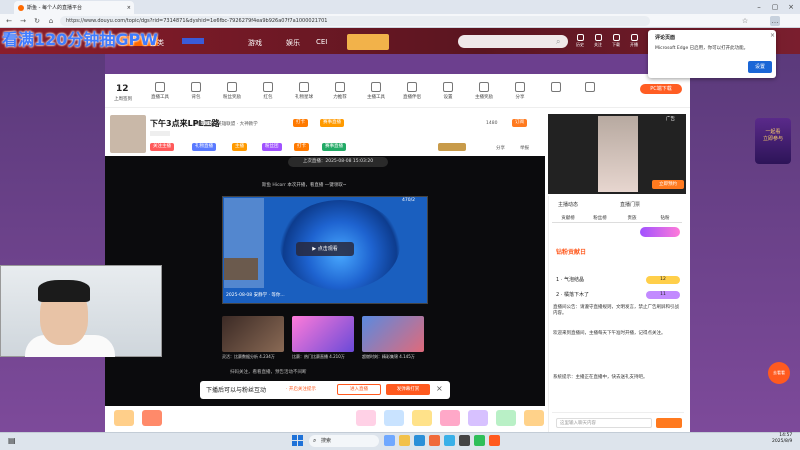  I want to click on side-promo: 一起看 立即参与, so click(773, 141).